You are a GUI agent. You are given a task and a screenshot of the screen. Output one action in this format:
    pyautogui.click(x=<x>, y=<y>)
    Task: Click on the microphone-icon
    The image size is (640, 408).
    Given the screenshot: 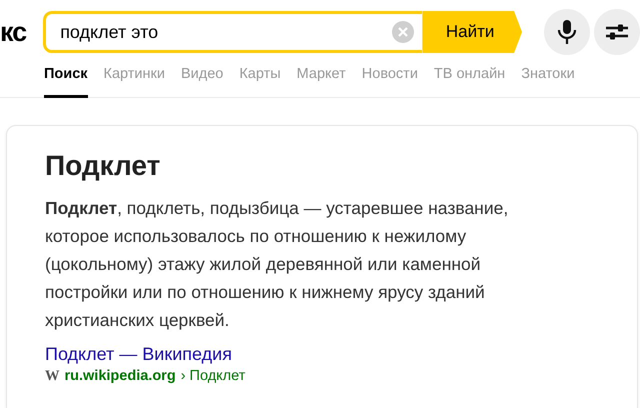 What is the action you would take?
    pyautogui.click(x=567, y=32)
    